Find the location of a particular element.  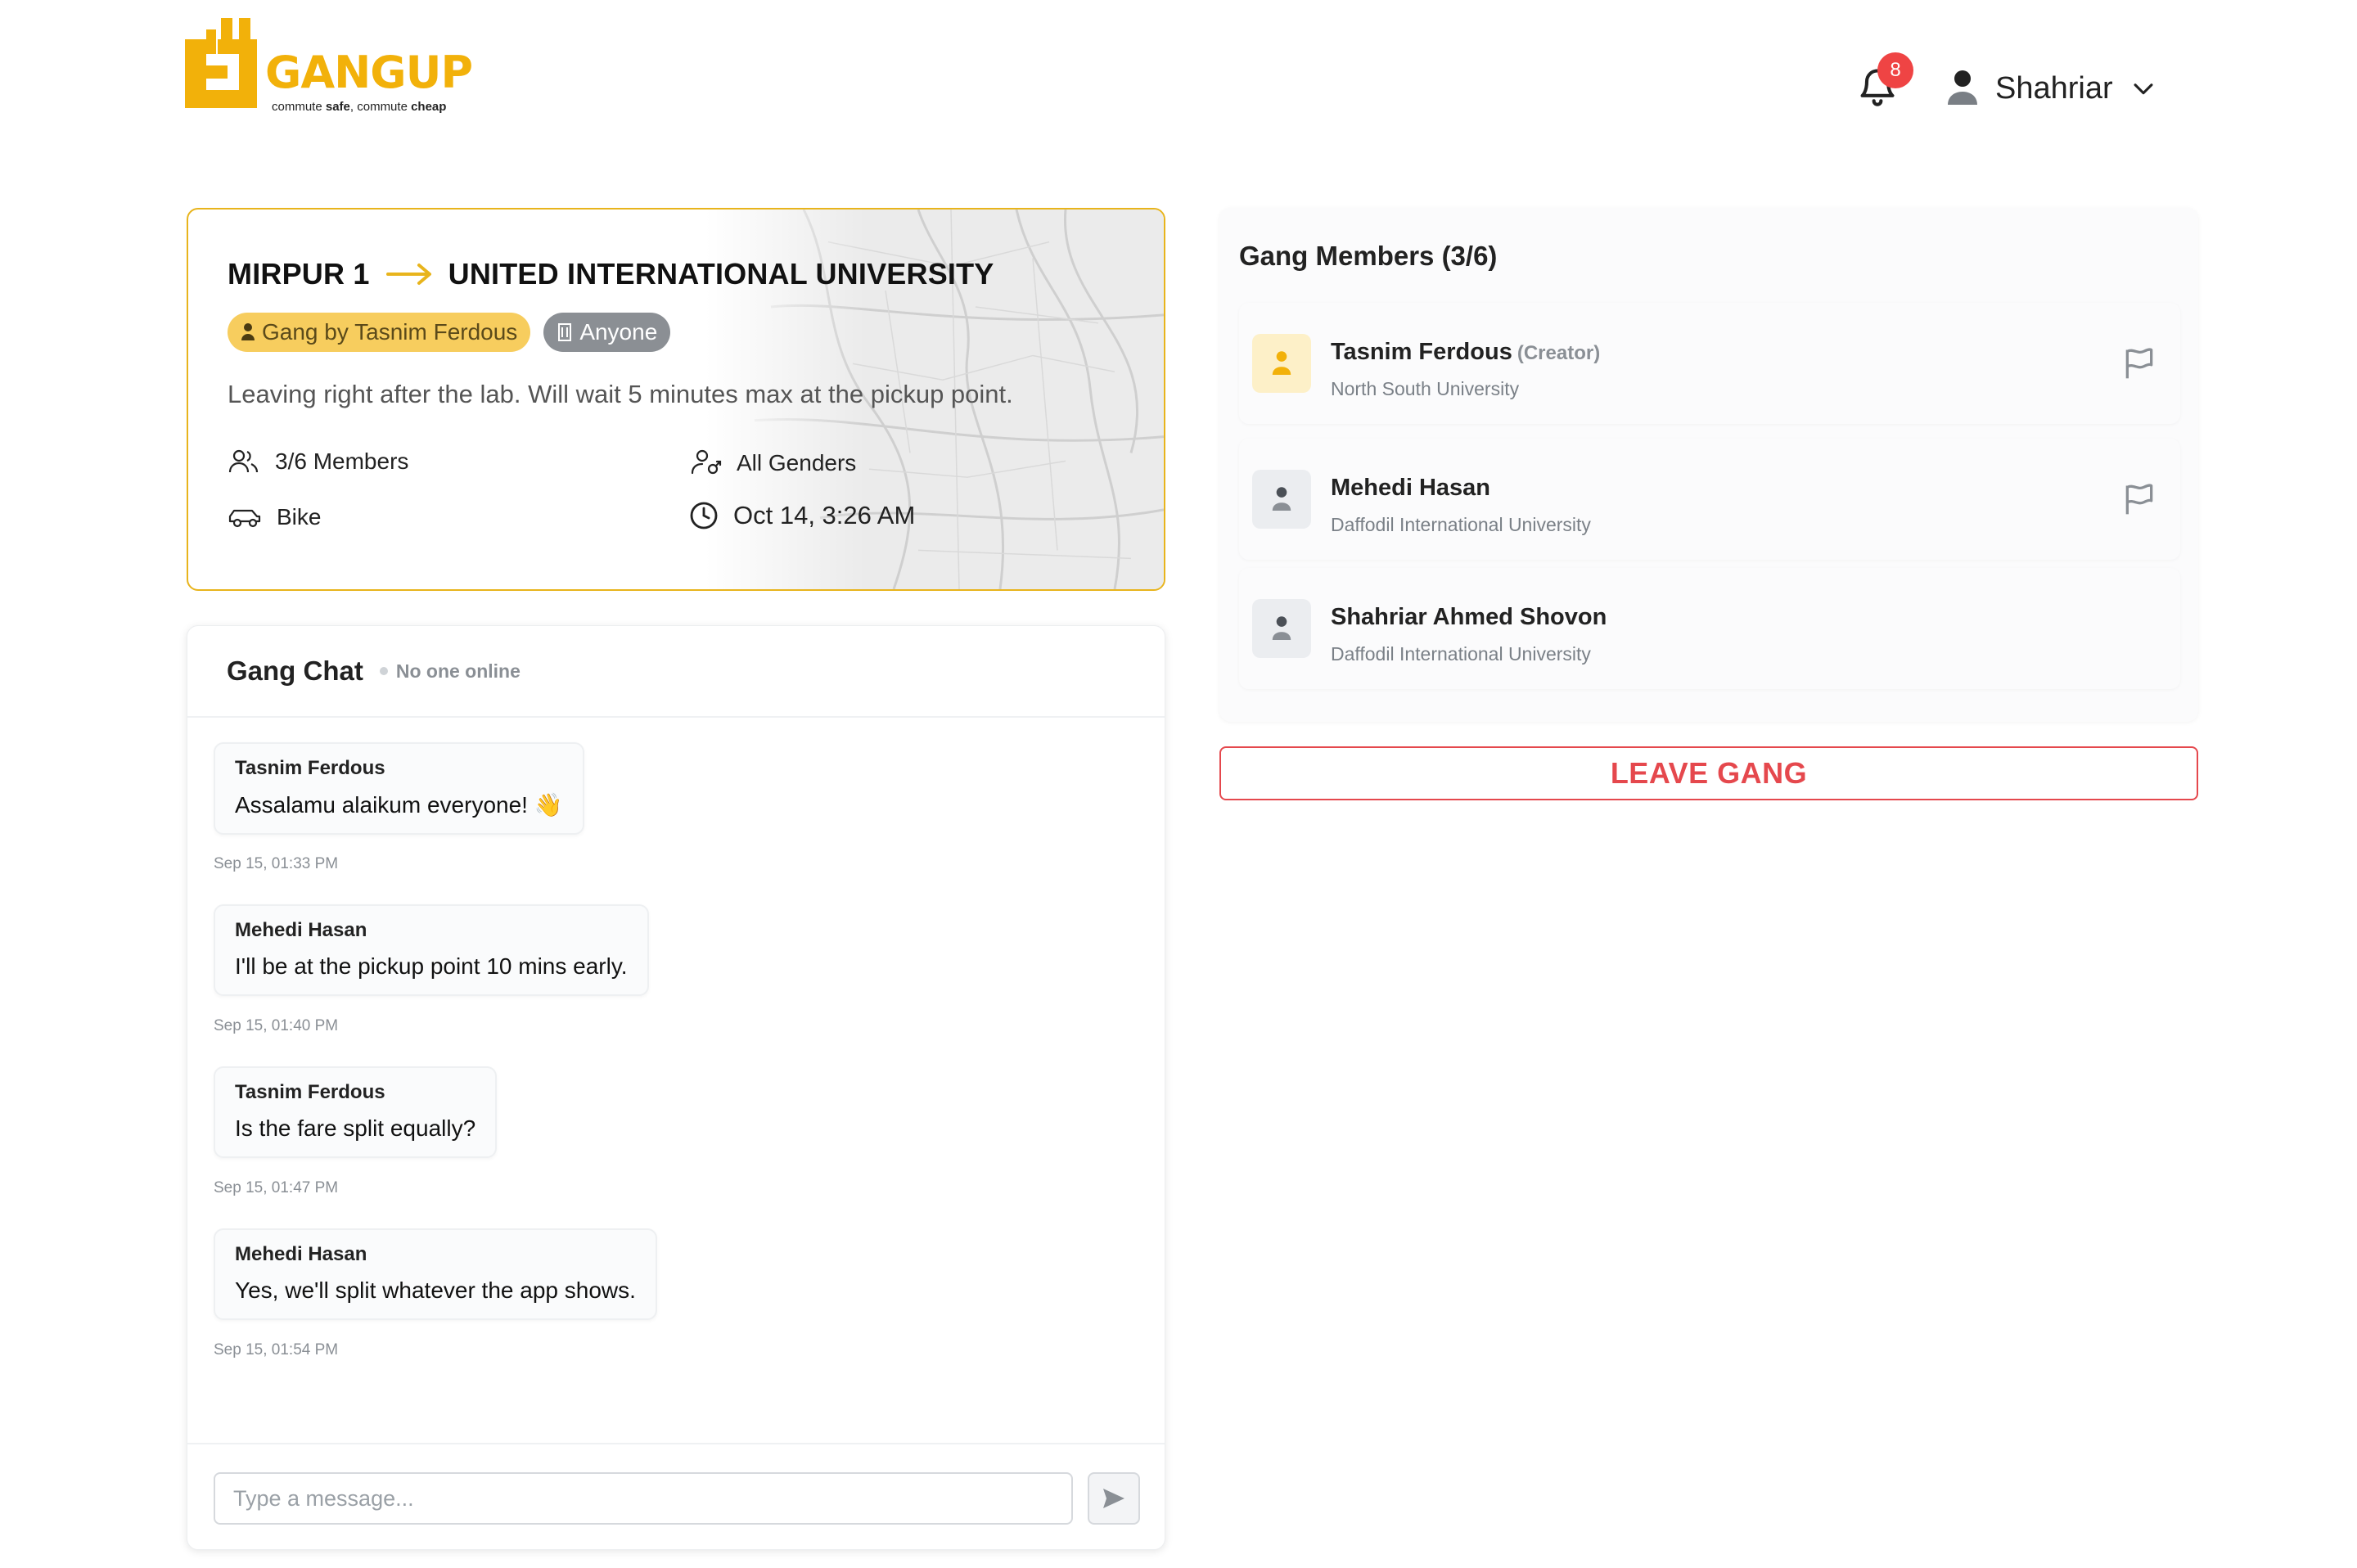

departure-time: Oct 14, 3:26 AM is located at coordinates (802, 515).